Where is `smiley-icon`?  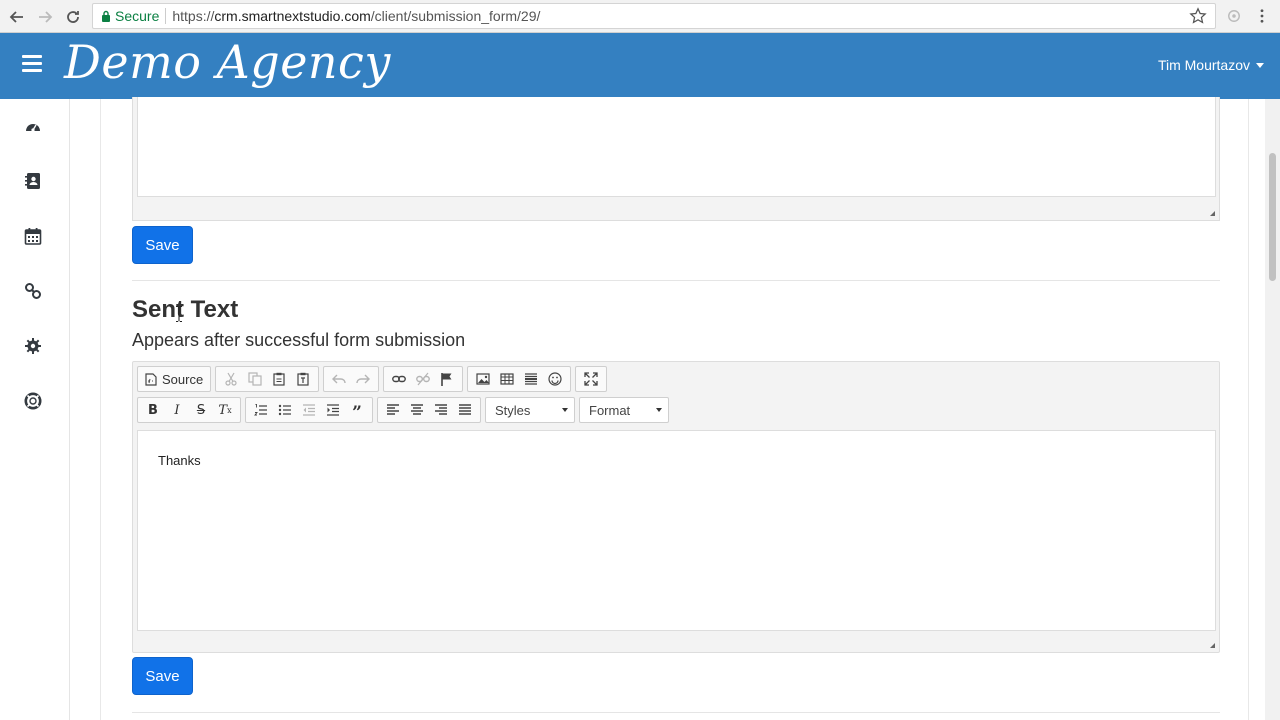 smiley-icon is located at coordinates (555, 379).